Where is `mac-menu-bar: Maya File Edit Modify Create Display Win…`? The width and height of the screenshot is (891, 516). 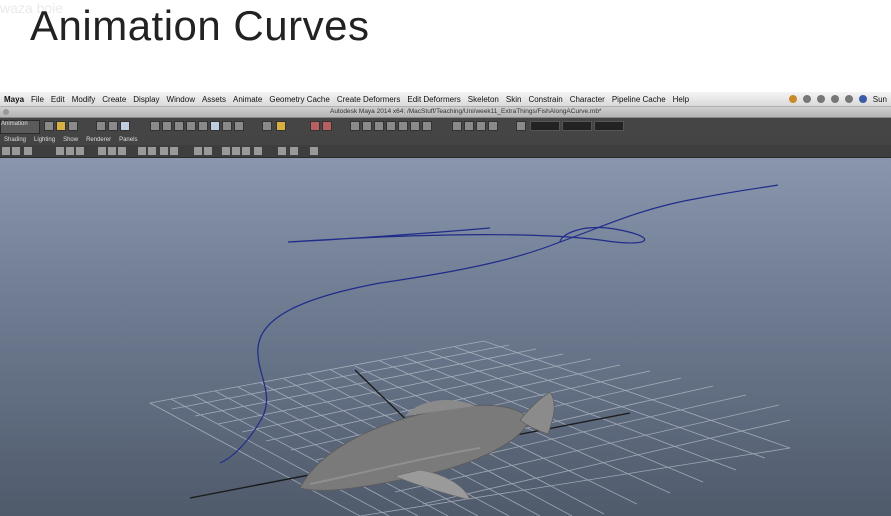
mac-menu-bar: Maya File Edit Modify Create Display Win… is located at coordinates (445, 99).